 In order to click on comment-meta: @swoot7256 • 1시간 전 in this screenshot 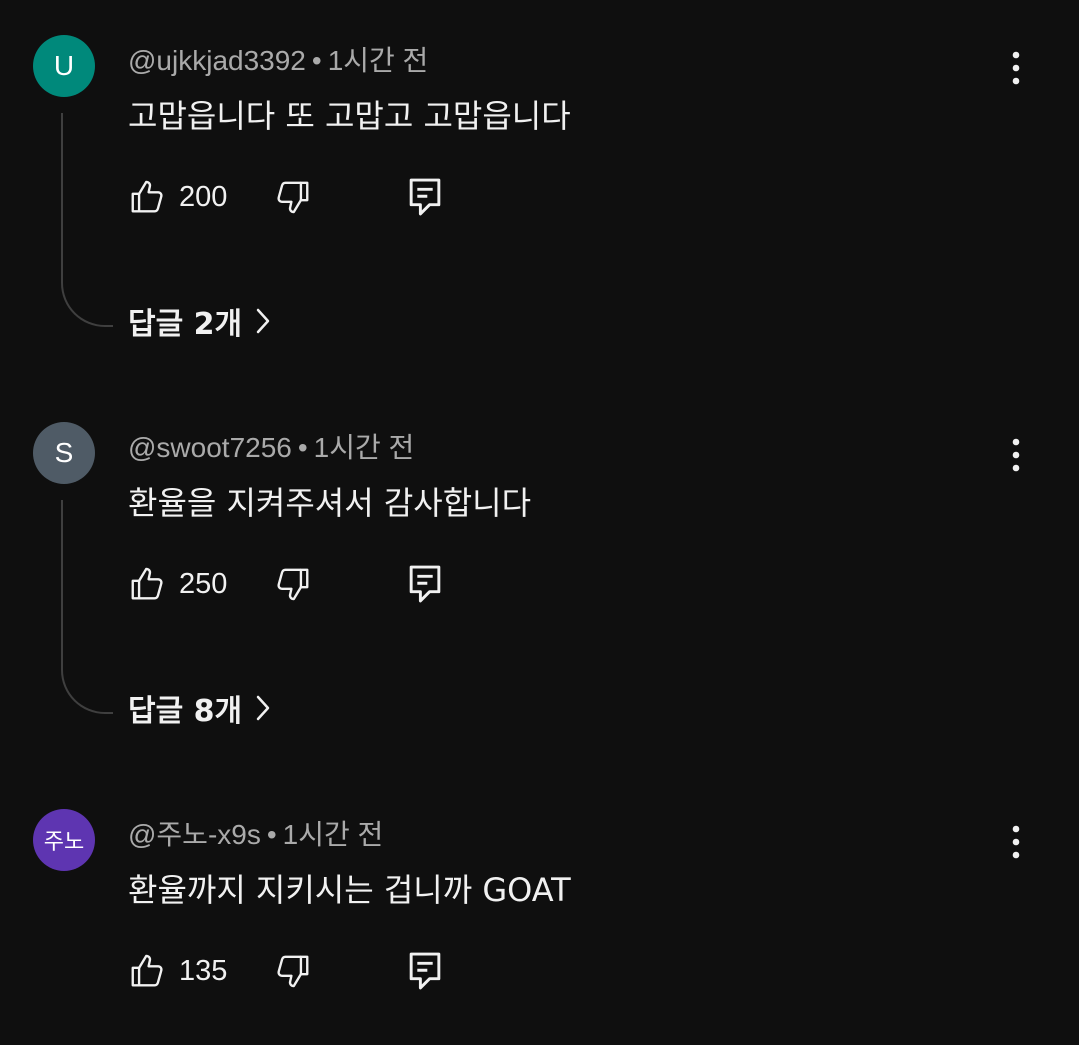, I will do `click(271, 446)`.